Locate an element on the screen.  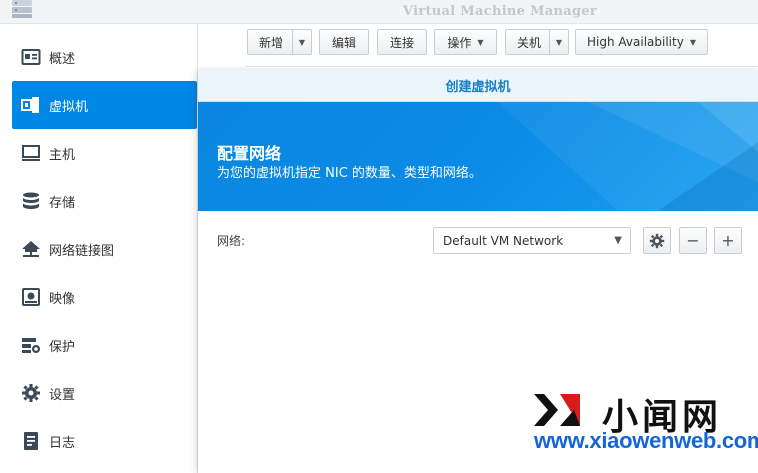
sidebar-item-label: 保护 is located at coordinates (62, 347).